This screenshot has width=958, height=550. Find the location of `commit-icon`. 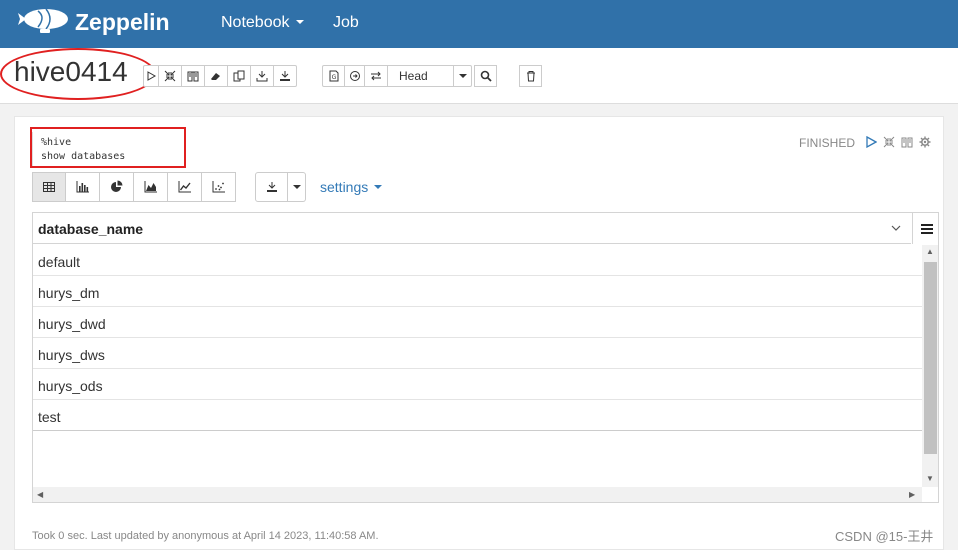

commit-icon is located at coordinates (354, 76).